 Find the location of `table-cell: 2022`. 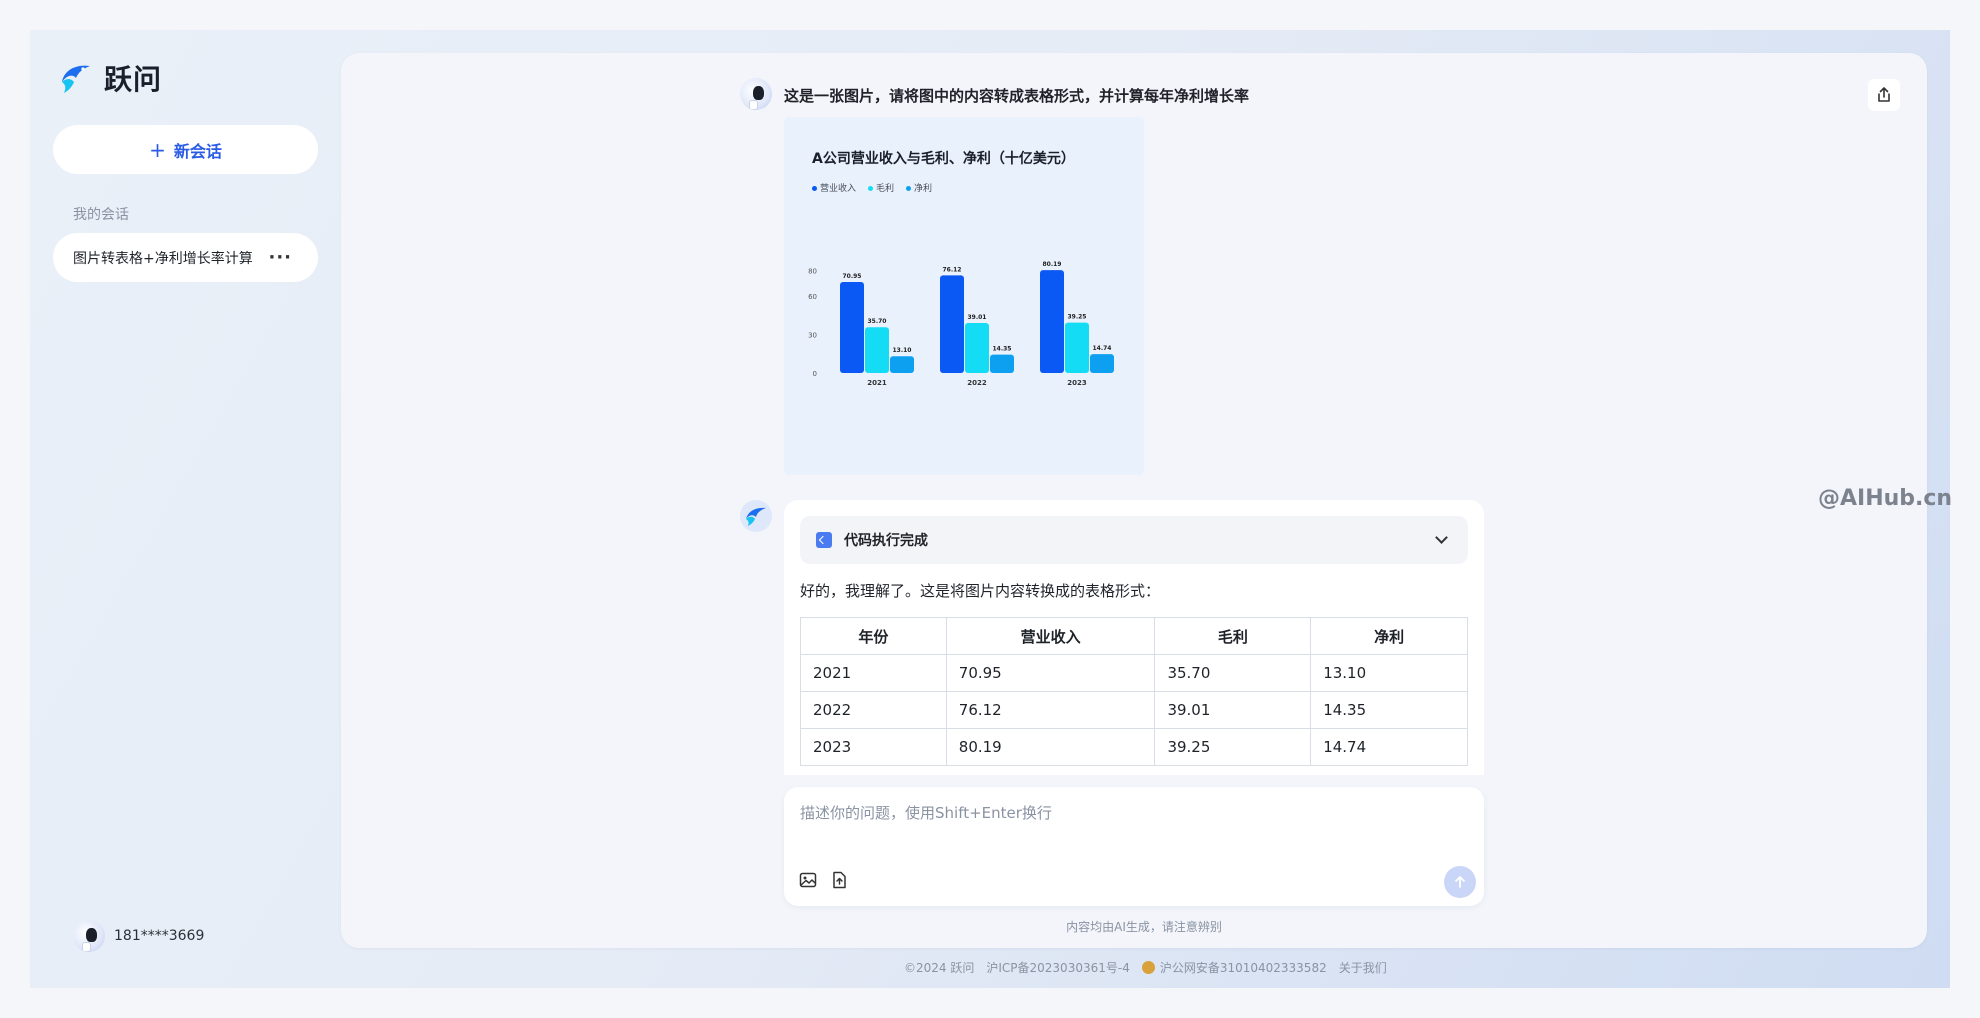

table-cell: 2022 is located at coordinates (873, 710).